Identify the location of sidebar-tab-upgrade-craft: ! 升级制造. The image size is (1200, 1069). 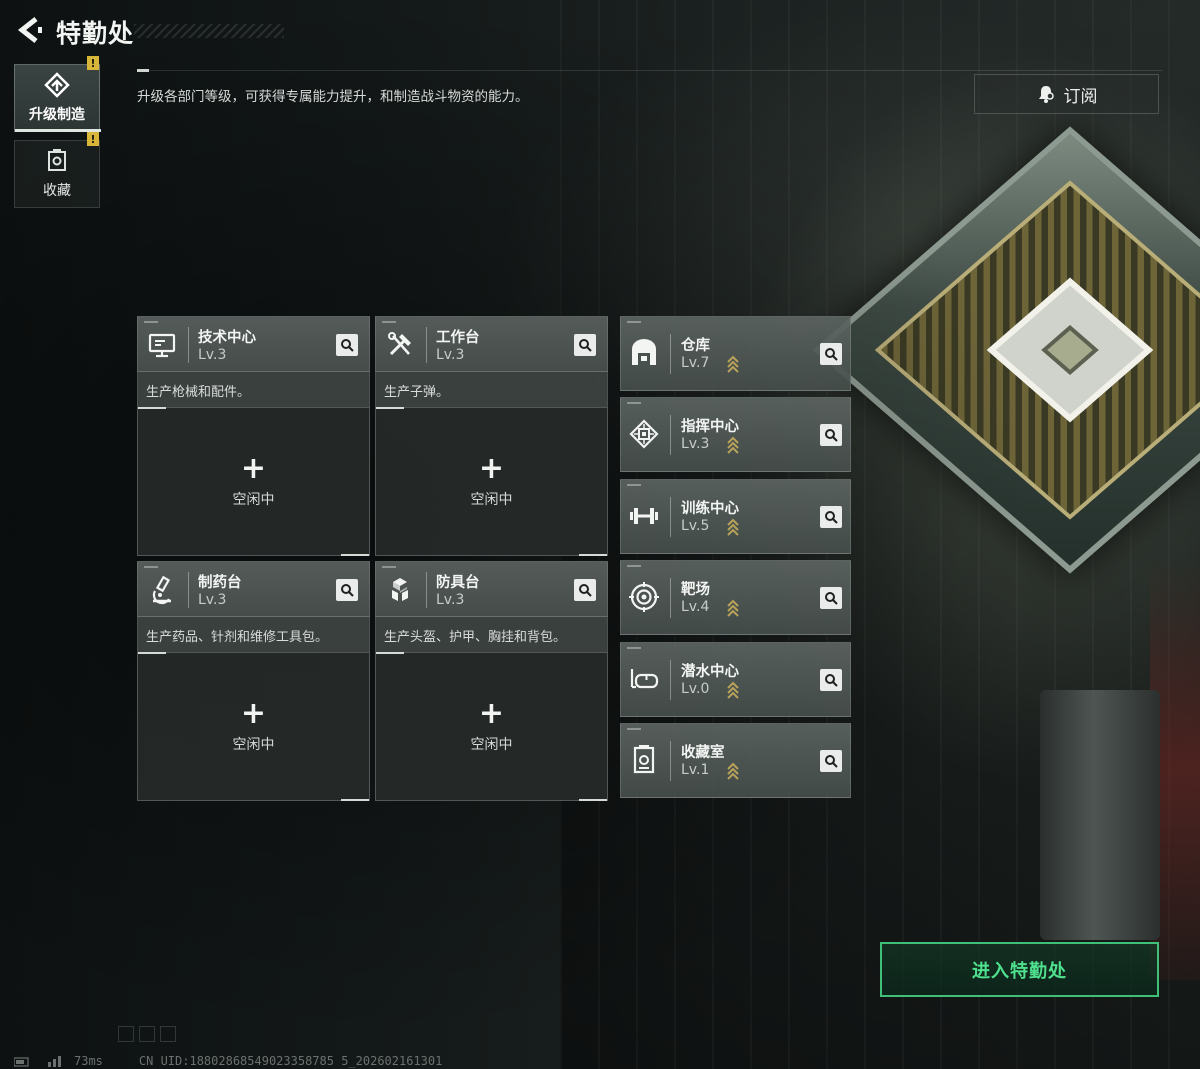
(57, 94).